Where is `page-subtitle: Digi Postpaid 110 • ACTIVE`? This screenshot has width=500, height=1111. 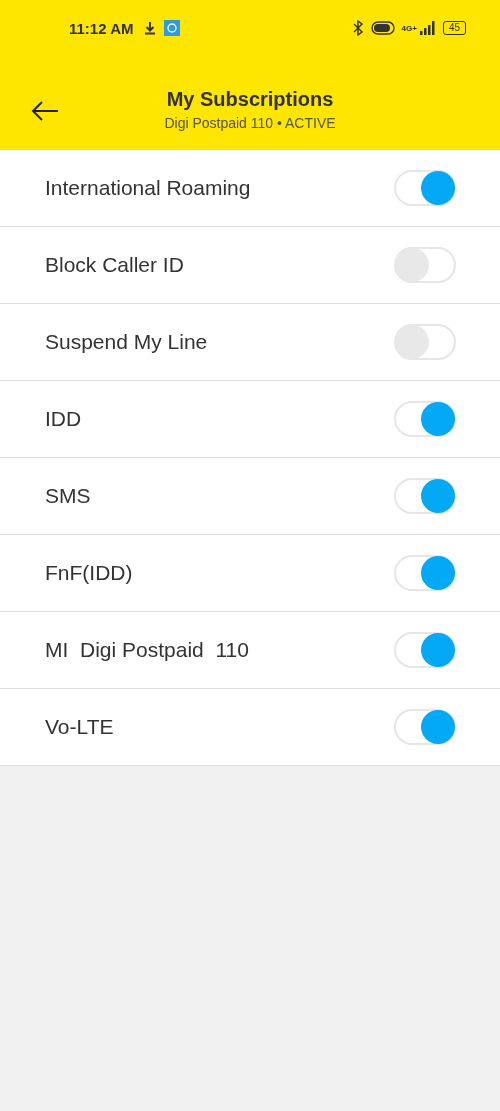 page-subtitle: Digi Postpaid 110 • ACTIVE is located at coordinates (250, 123).